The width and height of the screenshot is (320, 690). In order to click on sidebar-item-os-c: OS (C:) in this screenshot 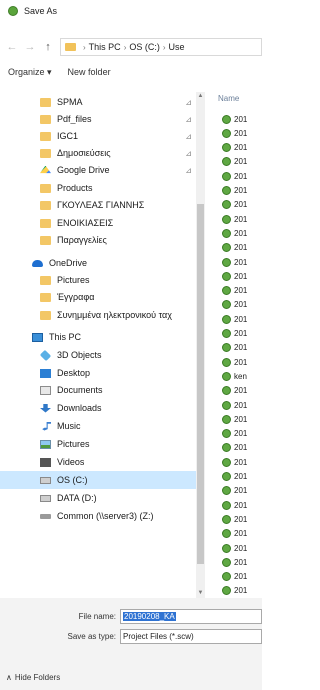, I will do `click(98, 480)`.